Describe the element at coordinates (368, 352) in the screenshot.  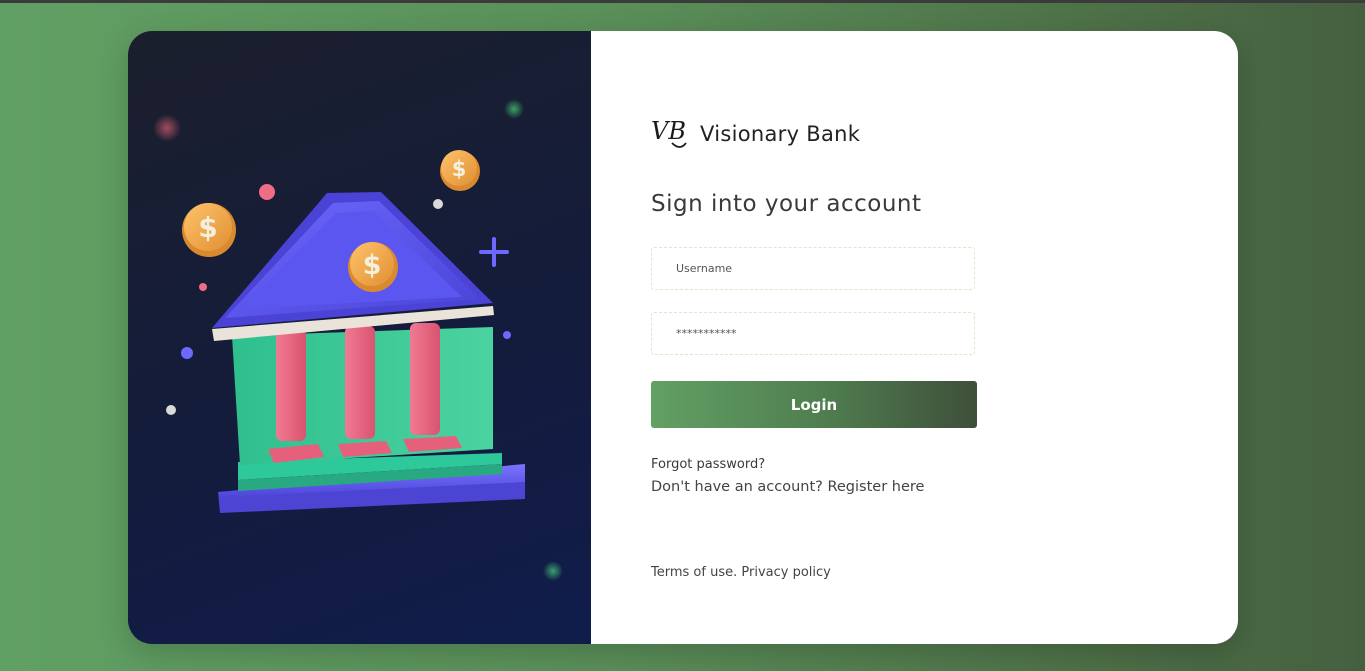
I see `bank-building: $` at that location.